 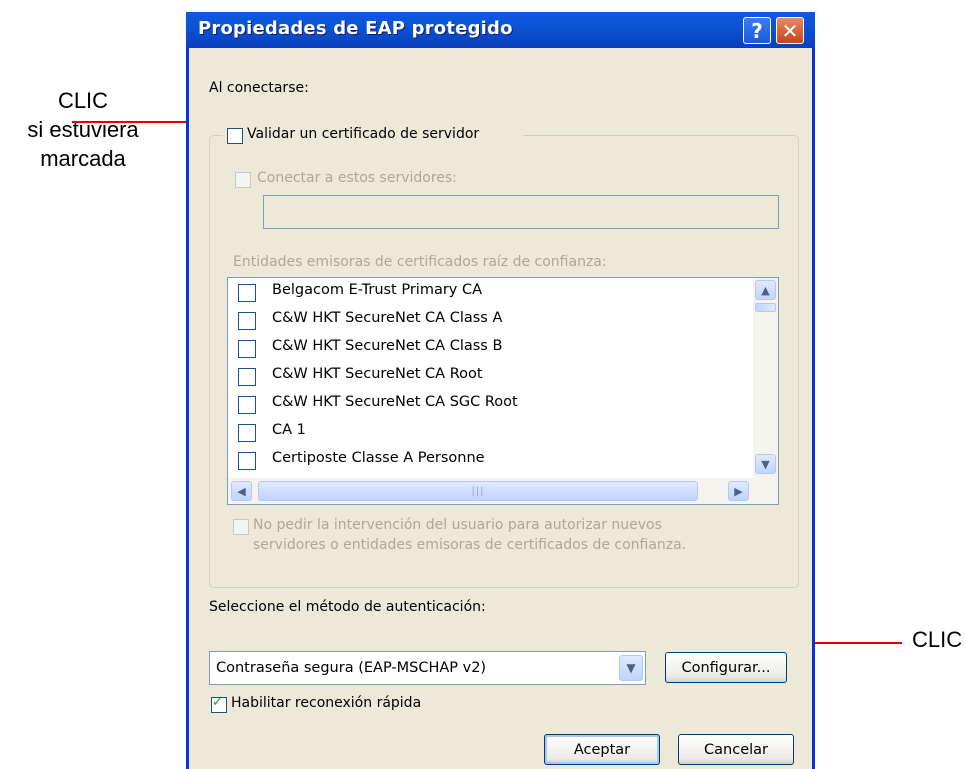 I want to click on list-item-label: Certiposte Classe A Personne, so click(x=378, y=458).